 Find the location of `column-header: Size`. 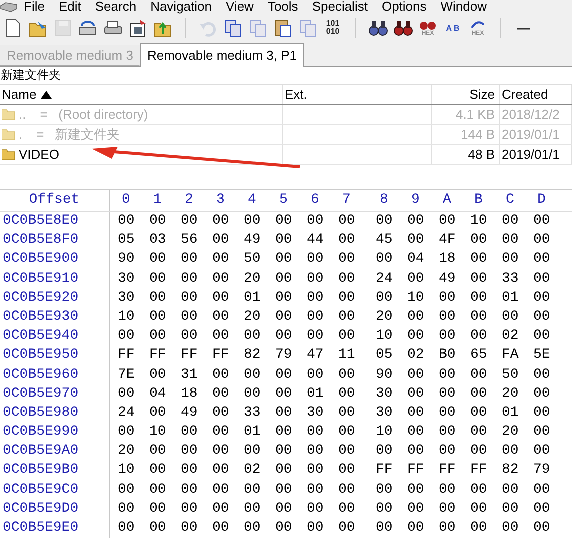

column-header: Size is located at coordinates (466, 94).